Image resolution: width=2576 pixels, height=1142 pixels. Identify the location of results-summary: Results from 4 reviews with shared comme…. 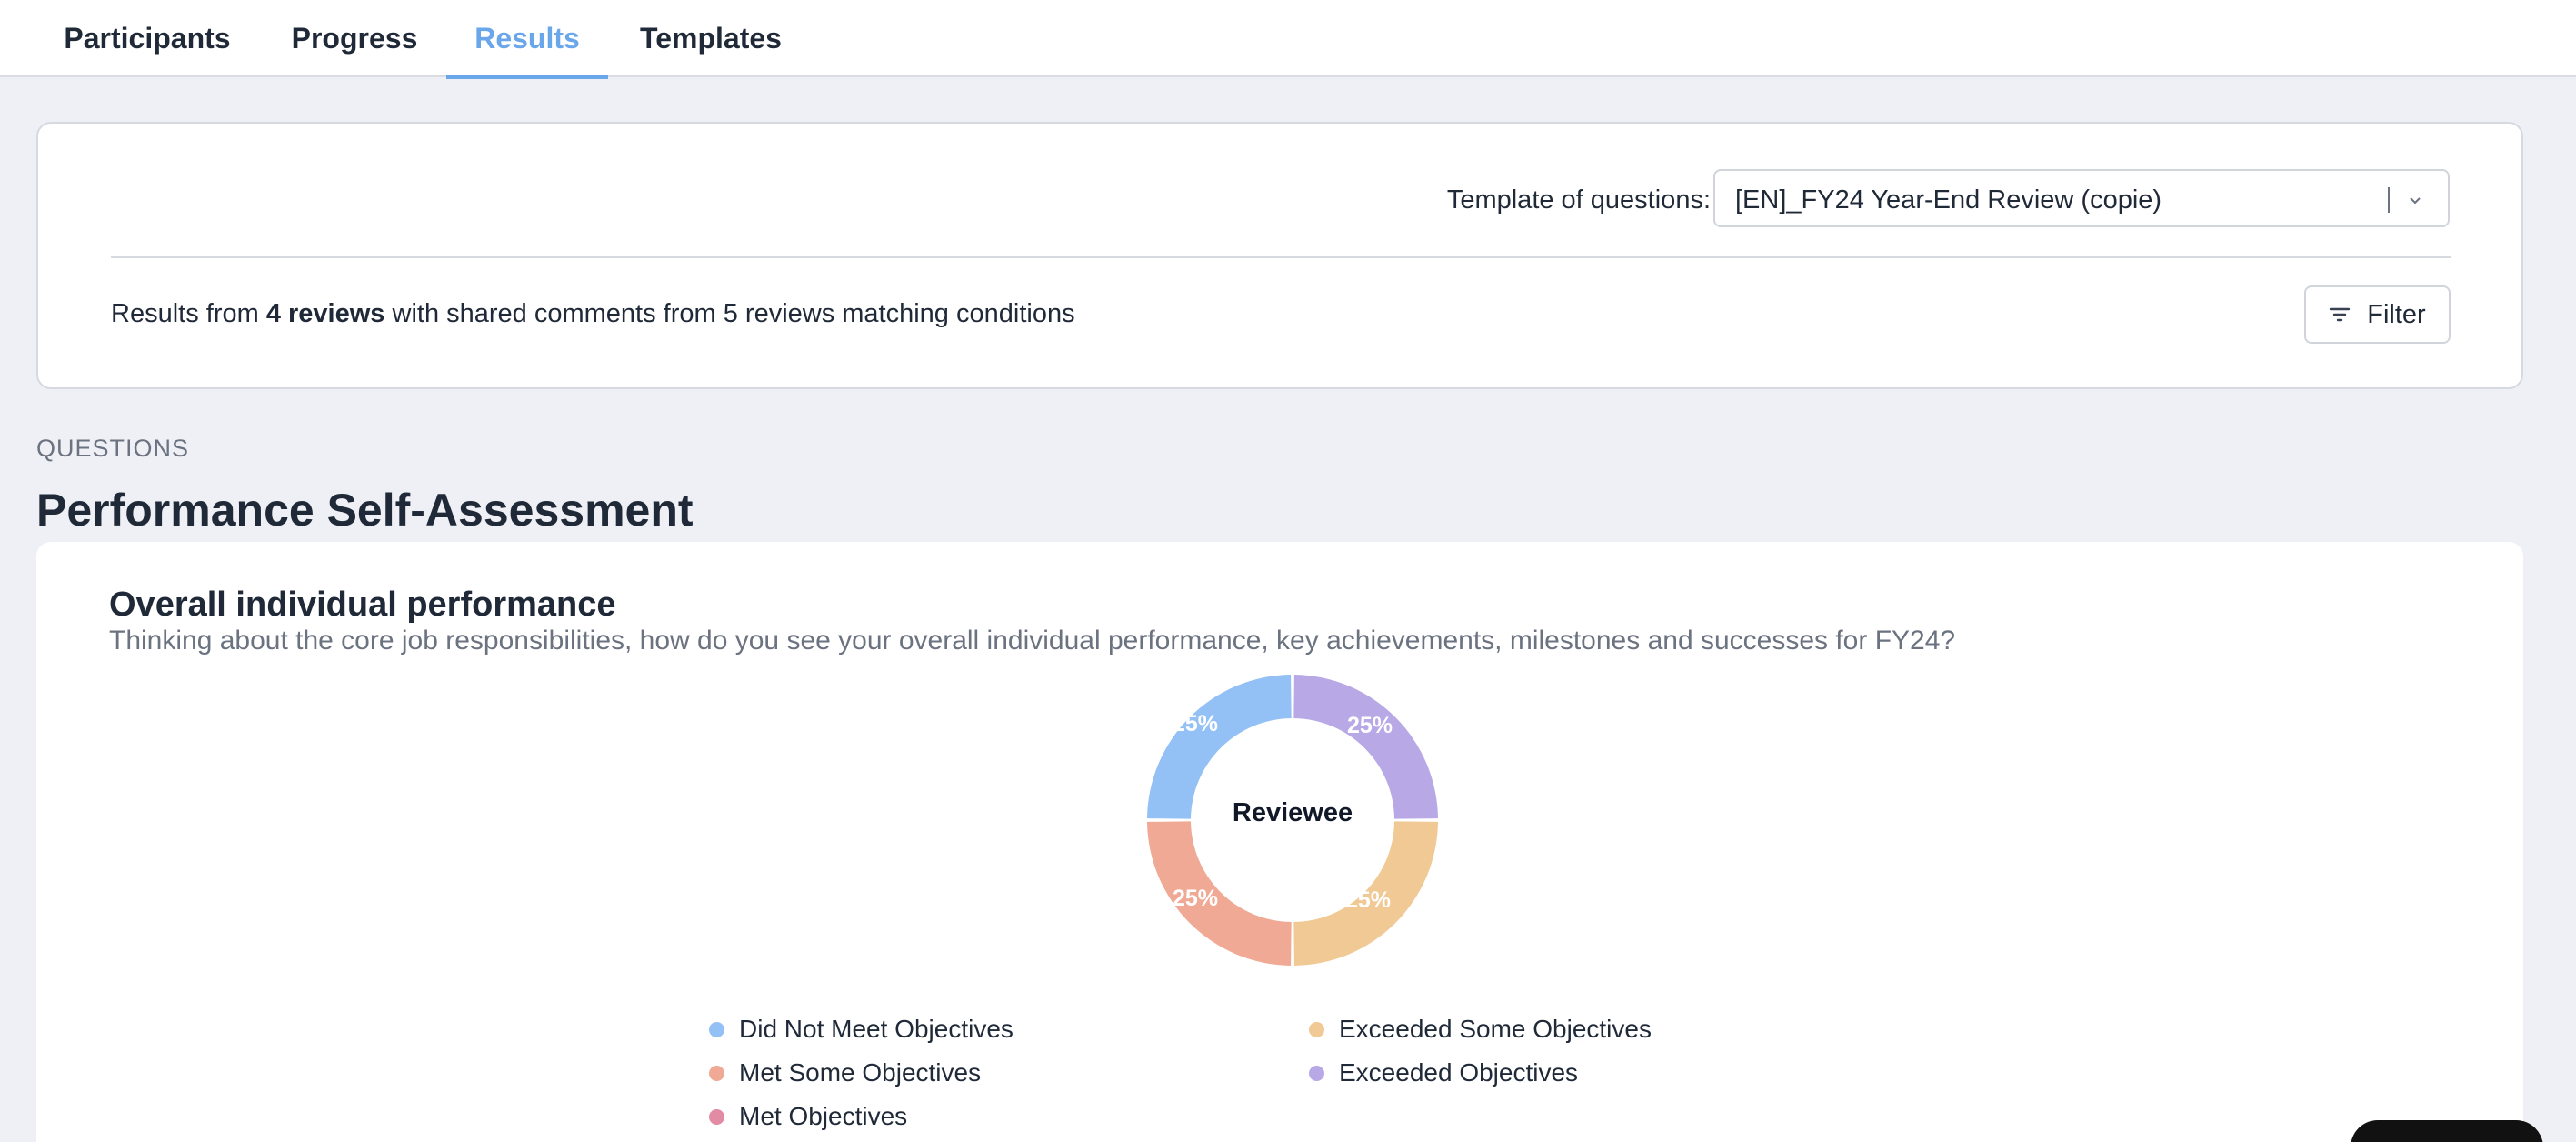
(593, 314).